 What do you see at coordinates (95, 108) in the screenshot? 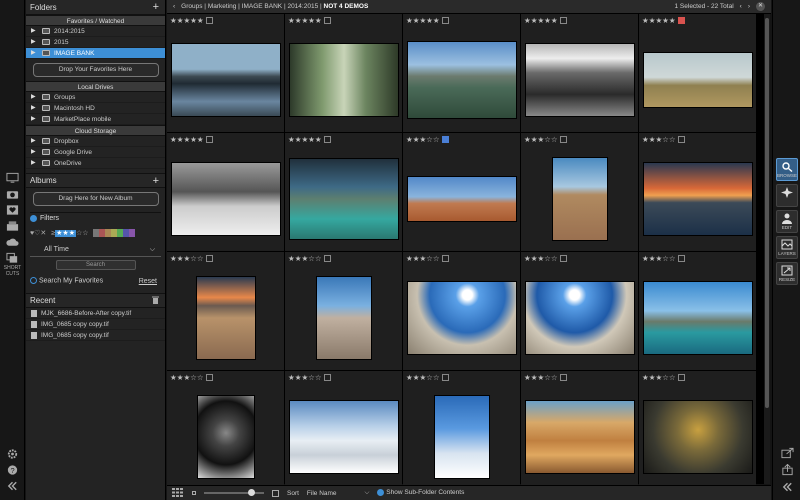
I see `local-drive-item: ▶ Macintosh HD` at bounding box center [95, 108].